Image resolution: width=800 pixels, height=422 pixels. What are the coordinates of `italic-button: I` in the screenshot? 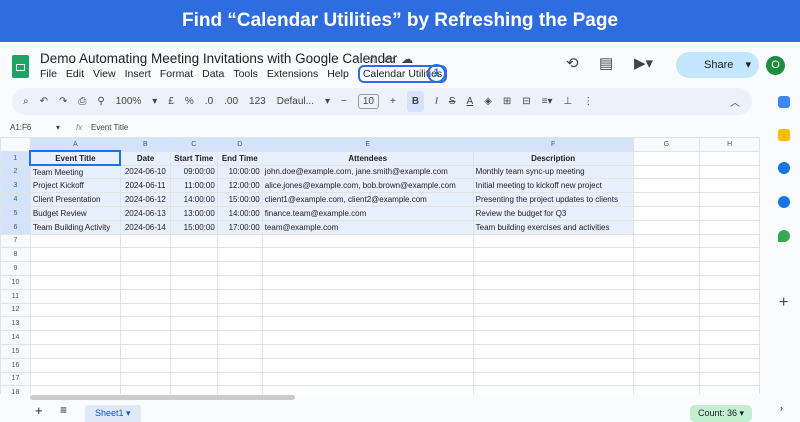 It's located at (436, 101).